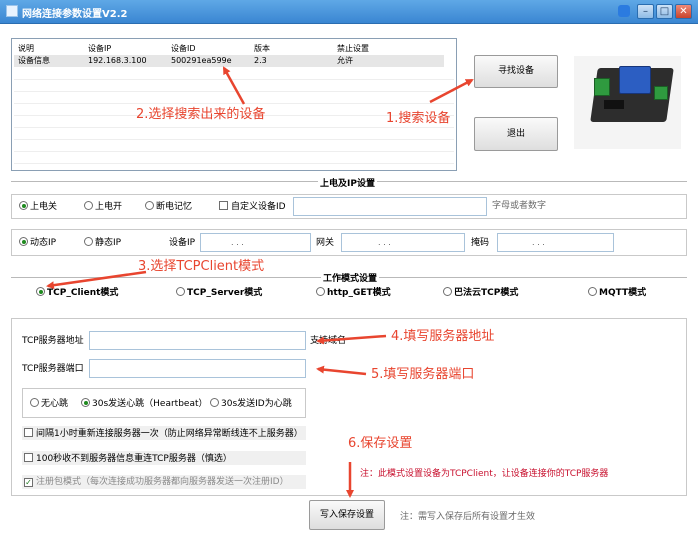 The height and width of the screenshot is (540, 698). What do you see at coordinates (109, 207) in the screenshot?
I see `radio-label: 上电开` at bounding box center [109, 207].